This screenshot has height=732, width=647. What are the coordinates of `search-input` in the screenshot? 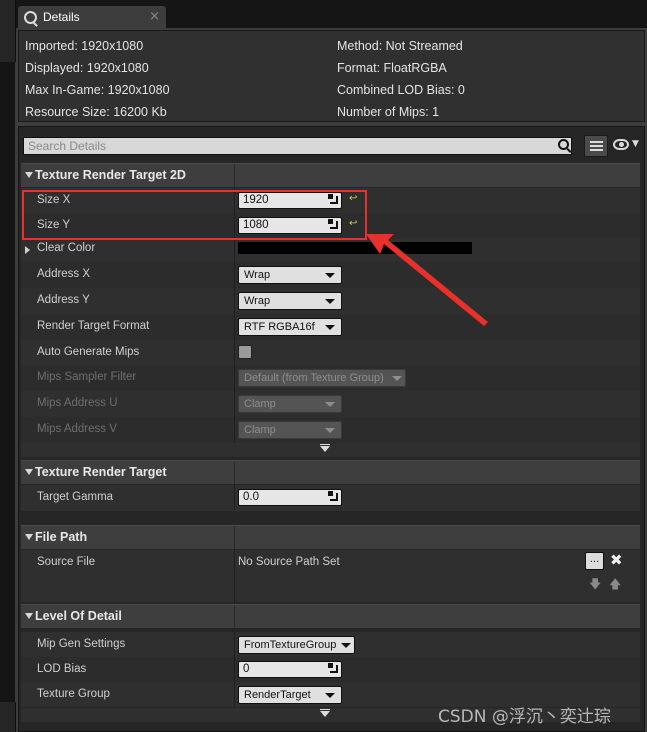 It's located at (297, 146).